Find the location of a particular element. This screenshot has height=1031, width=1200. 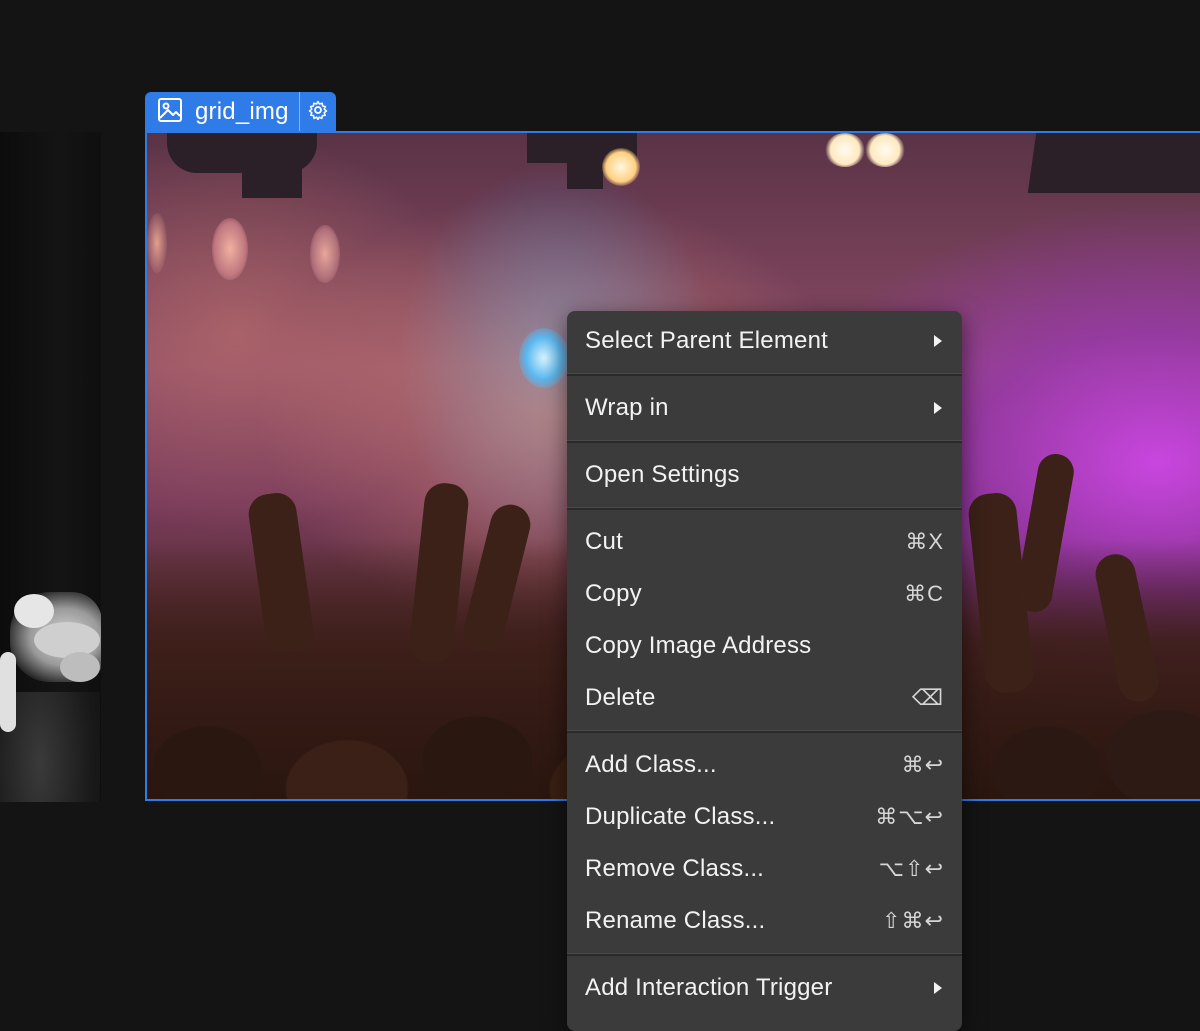

menu-item-label: Wrap in is located at coordinates (627, 407).